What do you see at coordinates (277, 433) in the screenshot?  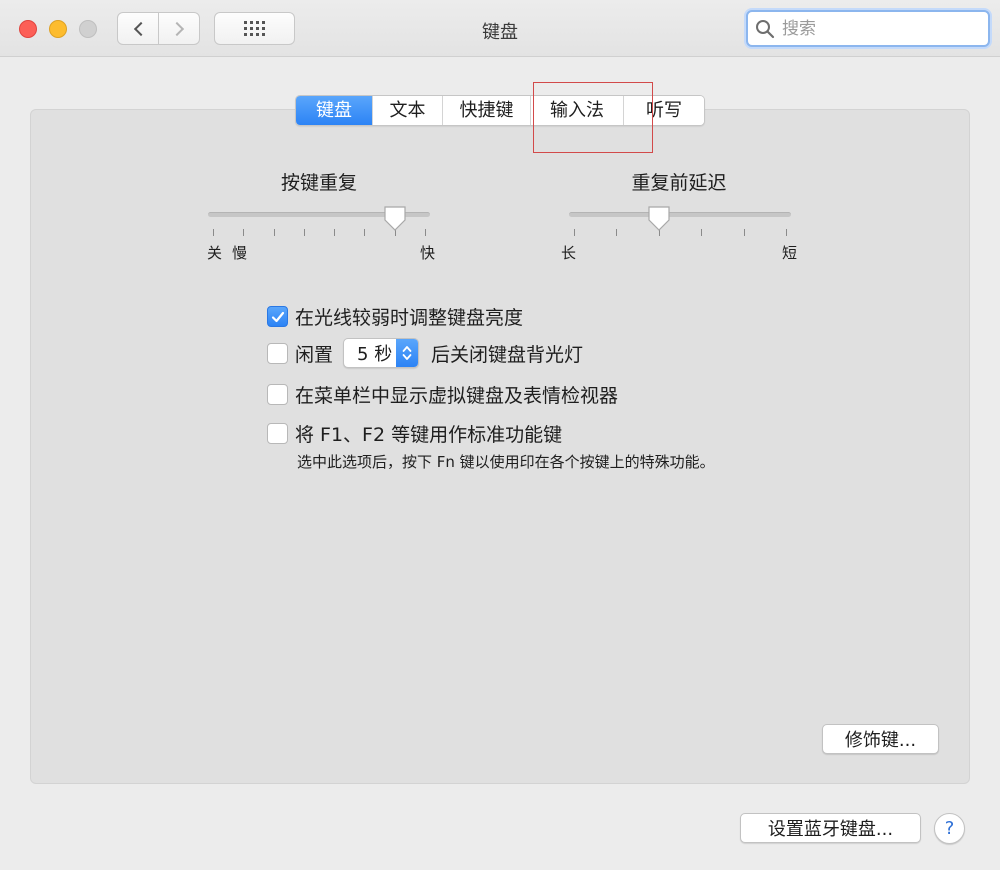 I see `fn-keys-checkbox` at bounding box center [277, 433].